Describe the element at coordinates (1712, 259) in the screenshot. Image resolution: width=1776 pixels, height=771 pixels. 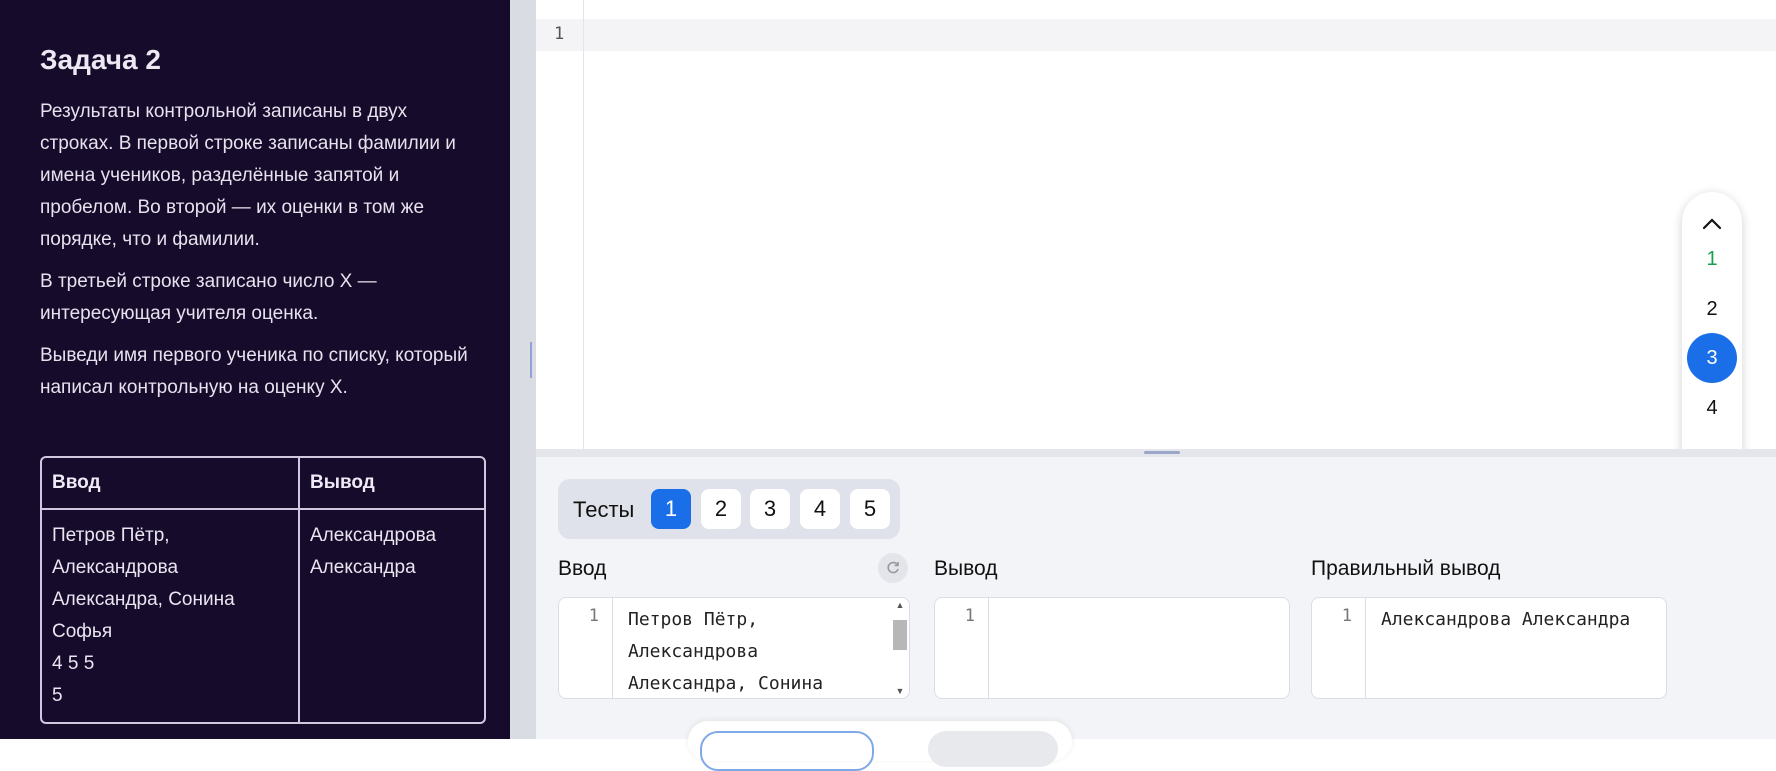
I see `pager-item-1: 1` at that location.